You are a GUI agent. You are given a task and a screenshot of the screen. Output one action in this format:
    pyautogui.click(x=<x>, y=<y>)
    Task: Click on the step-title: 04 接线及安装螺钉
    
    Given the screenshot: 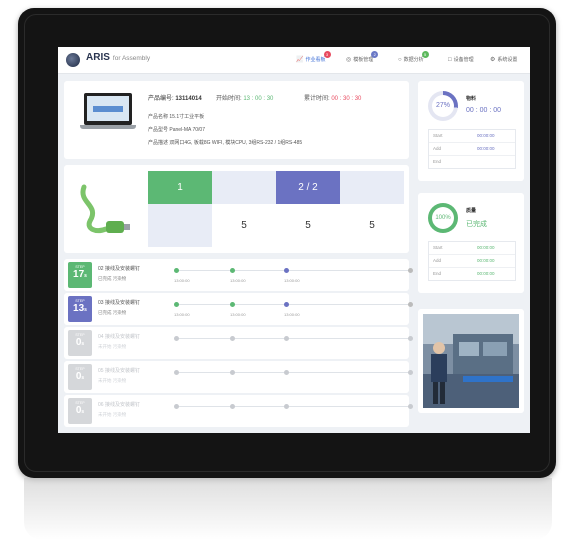 What is the action you would take?
    pyautogui.click(x=119, y=337)
    